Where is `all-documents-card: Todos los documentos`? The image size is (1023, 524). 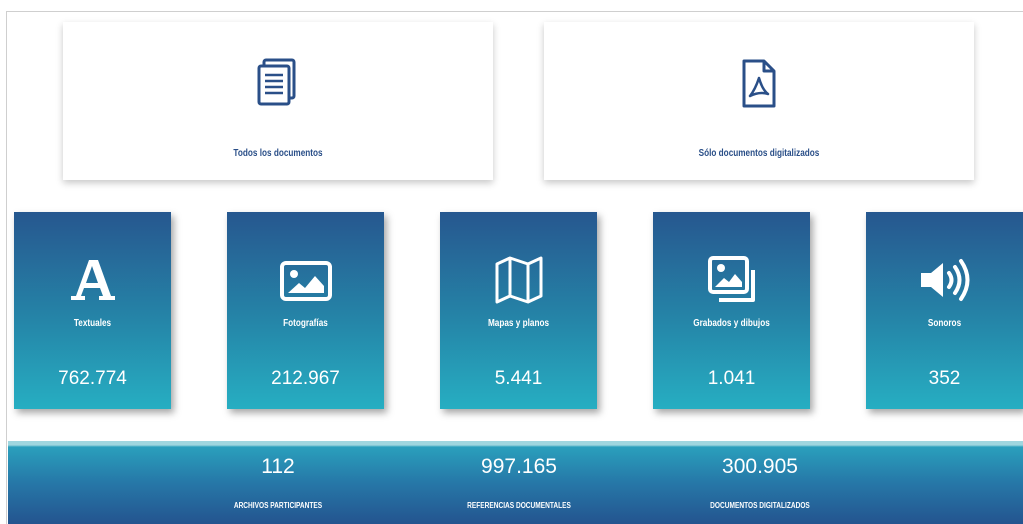
all-documents-card: Todos los documentos is located at coordinates (278, 101).